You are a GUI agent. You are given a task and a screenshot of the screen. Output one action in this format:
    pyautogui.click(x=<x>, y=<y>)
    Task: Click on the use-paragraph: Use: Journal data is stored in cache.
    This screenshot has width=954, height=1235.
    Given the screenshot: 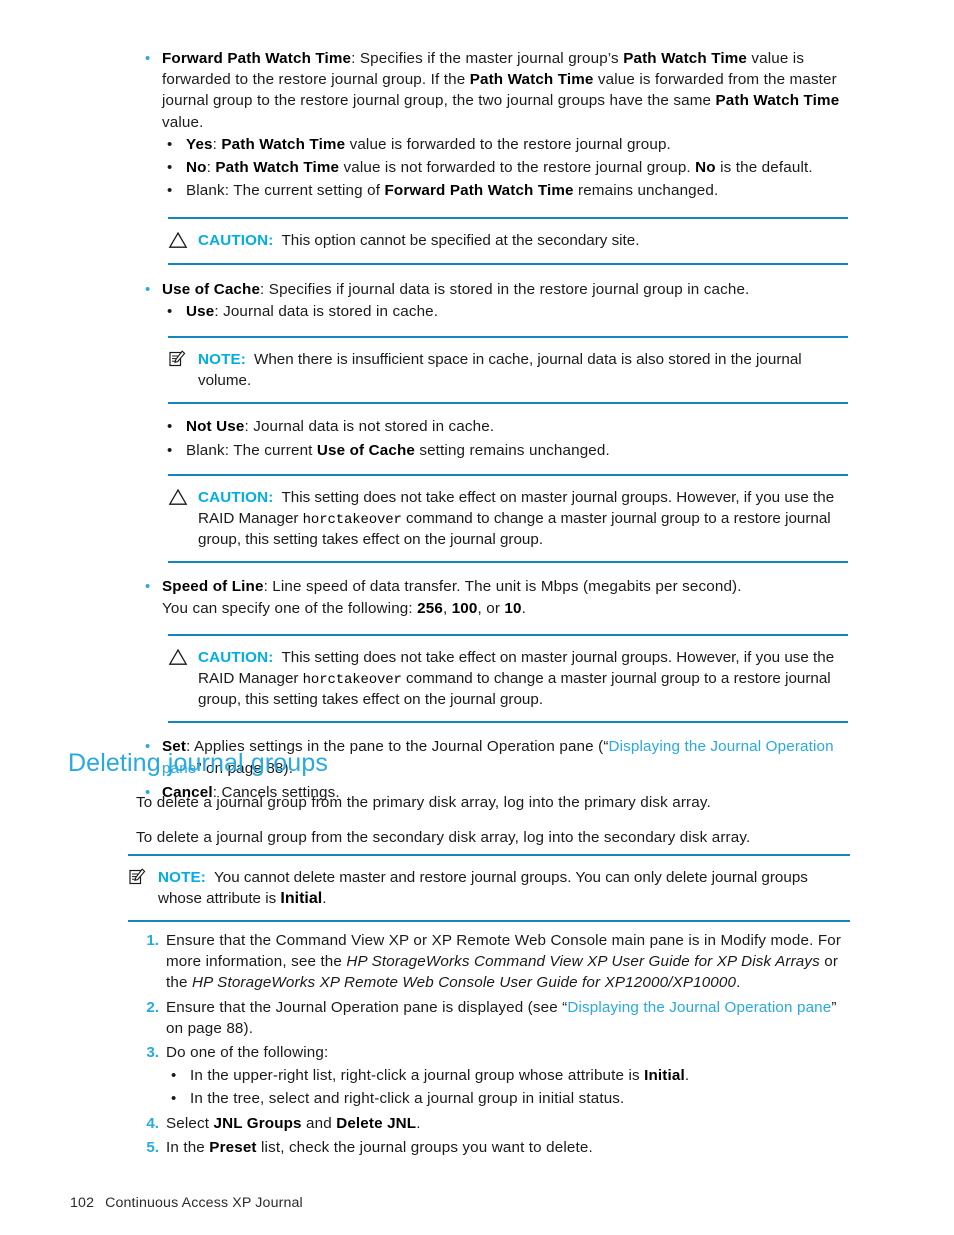 What is the action you would take?
    pyautogui.click(x=517, y=311)
    